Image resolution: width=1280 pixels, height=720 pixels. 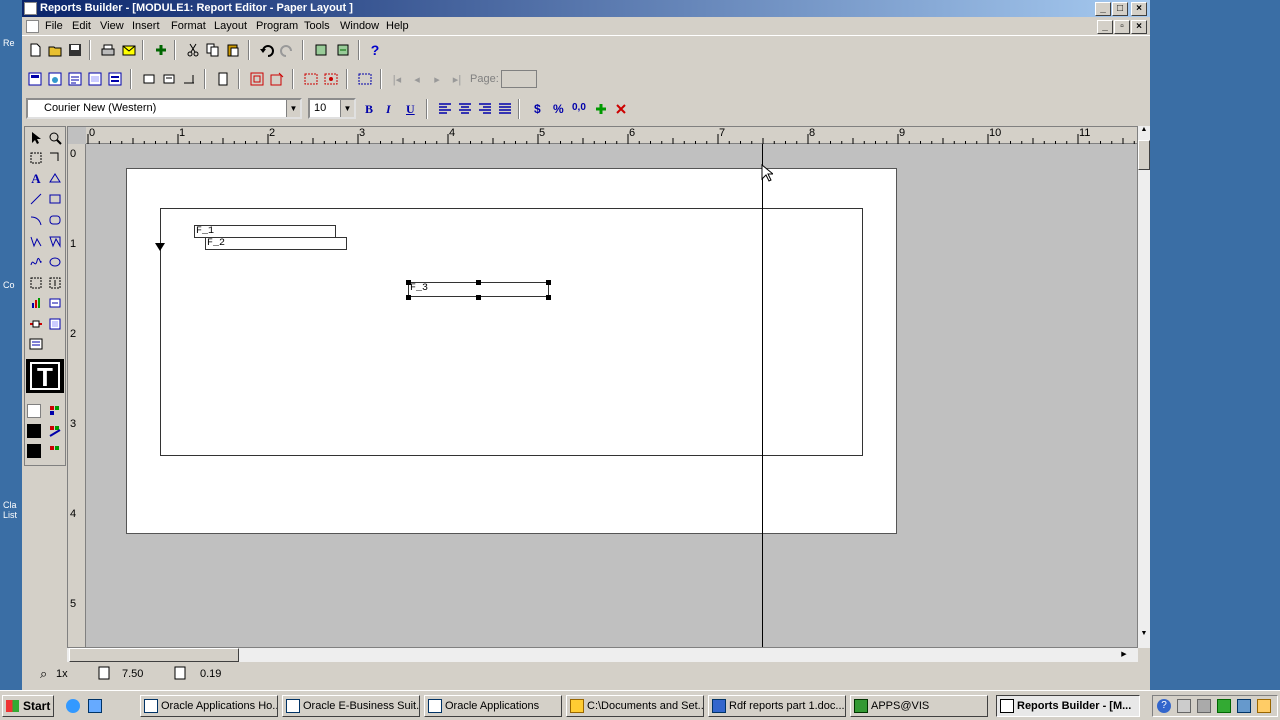 I want to click on paper-layout-icon, so click(x=75, y=79).